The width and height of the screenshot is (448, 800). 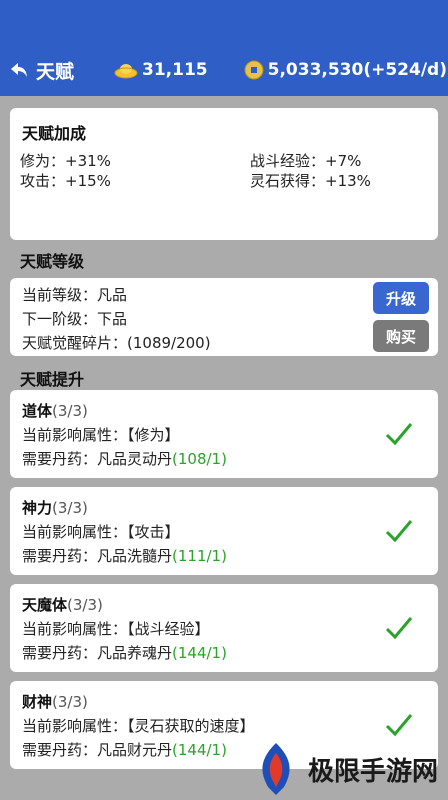 I want to click on talent-name: 财神(3/3), so click(x=55, y=701).